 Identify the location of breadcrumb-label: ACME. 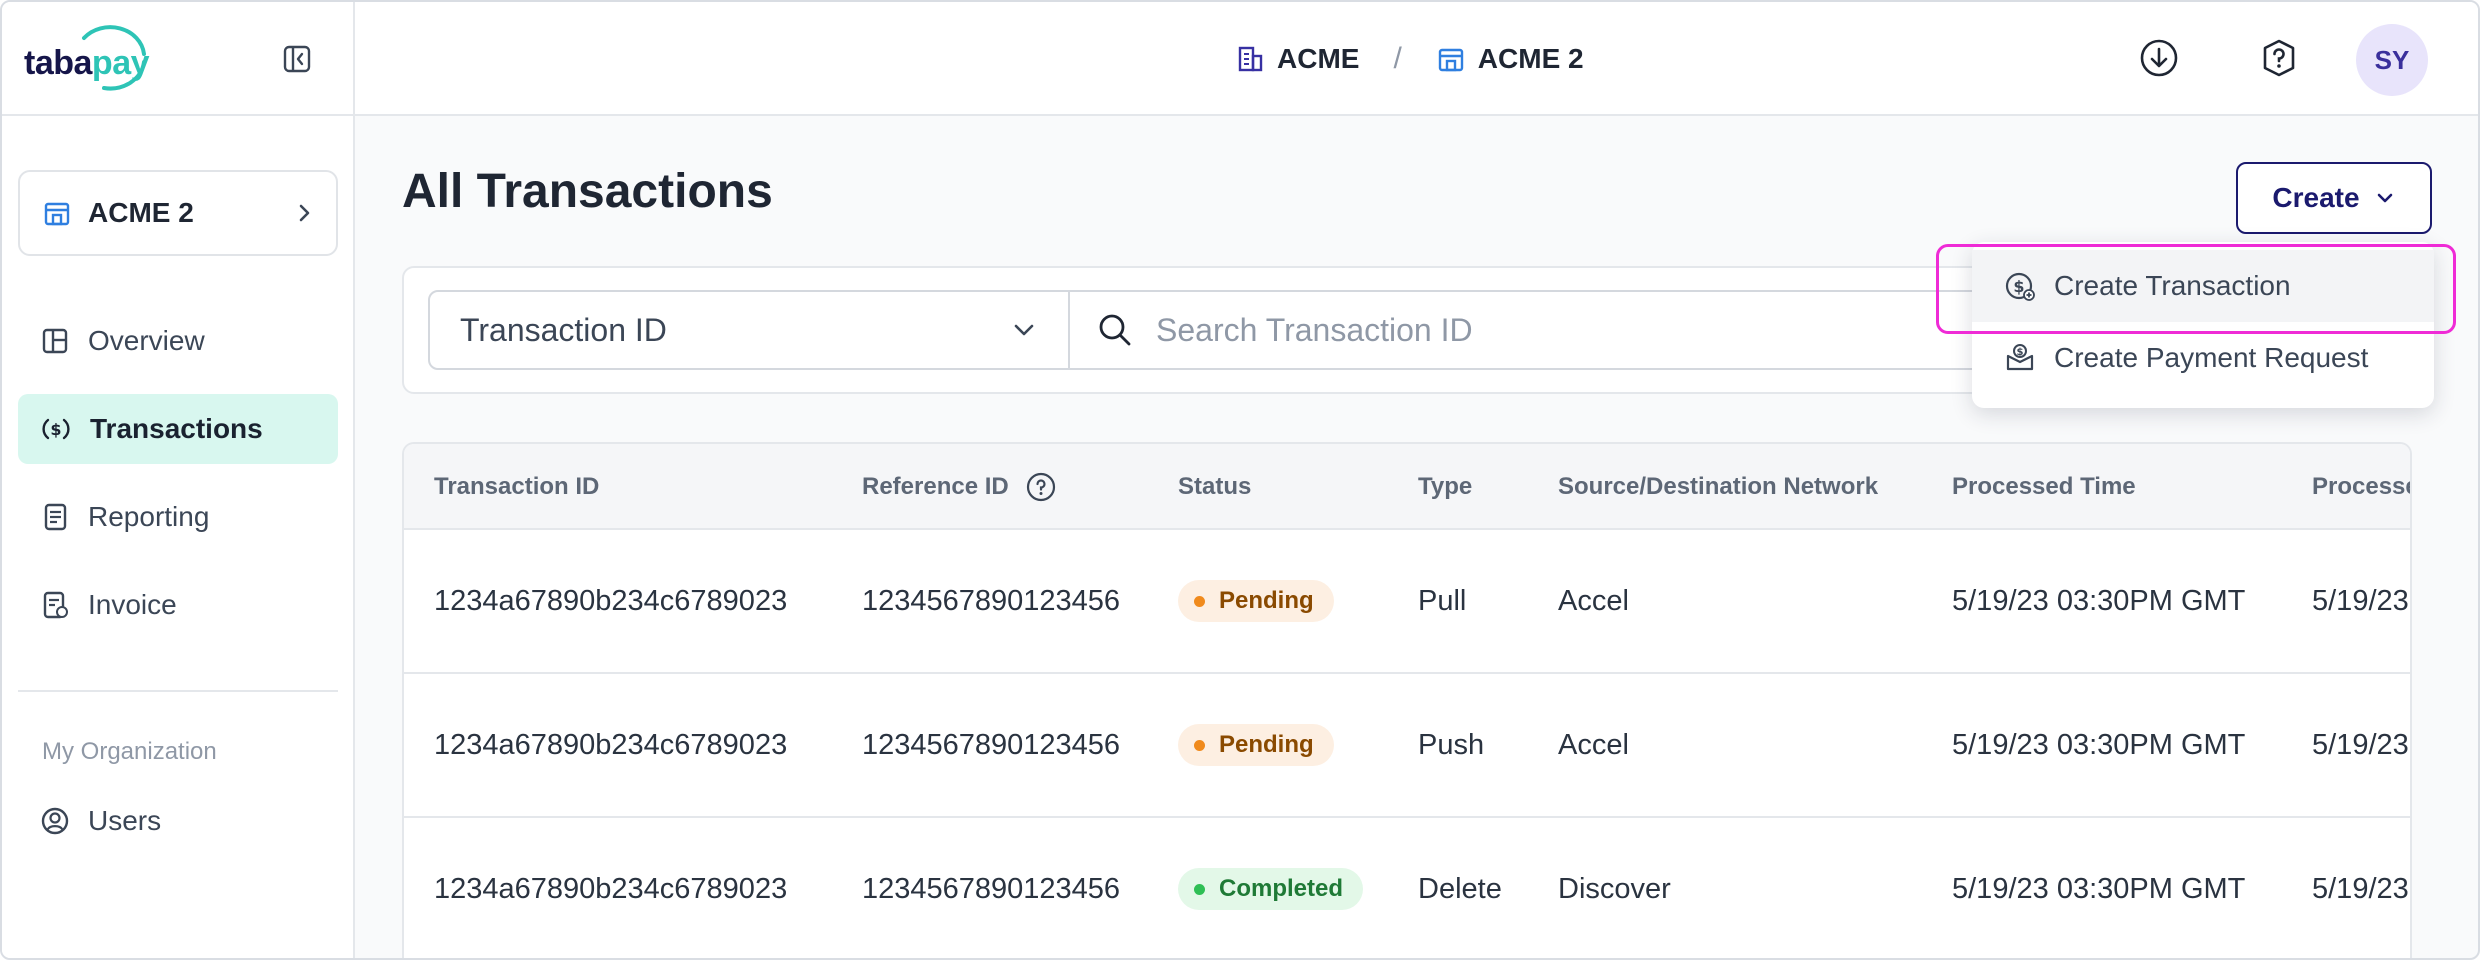
(1318, 58).